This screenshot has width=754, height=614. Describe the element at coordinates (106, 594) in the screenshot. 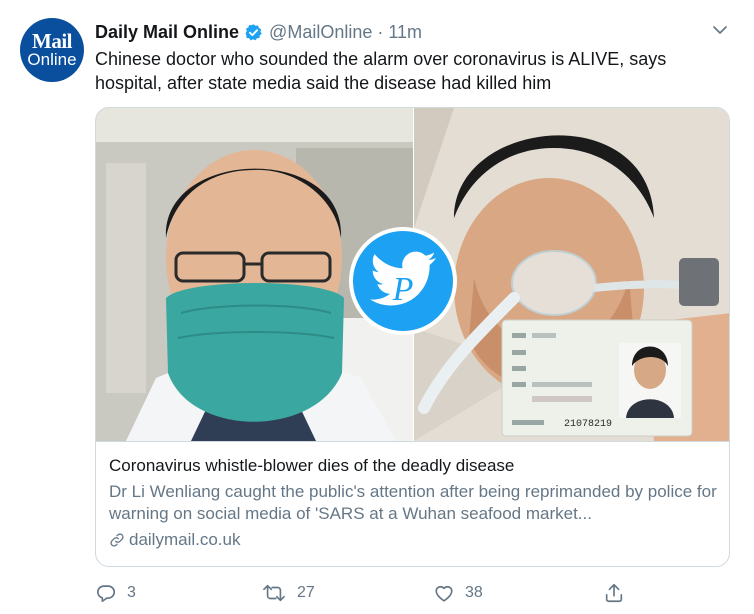

I see `reply-icon` at that location.